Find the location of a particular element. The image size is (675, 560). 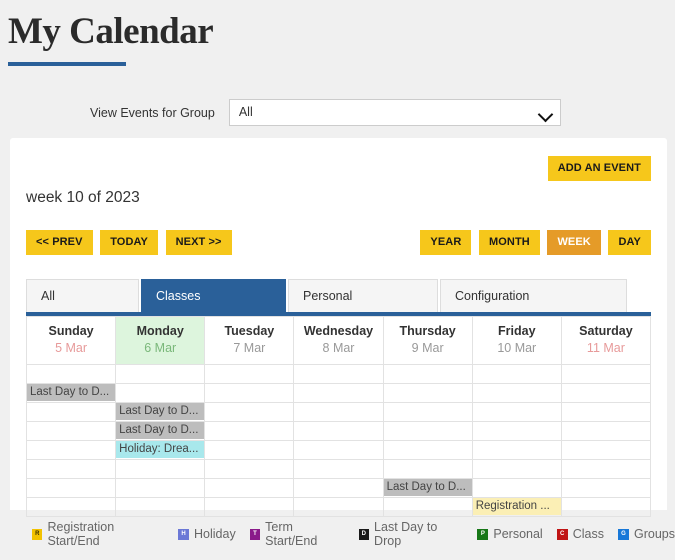

view-day-button: DAY is located at coordinates (629, 242).